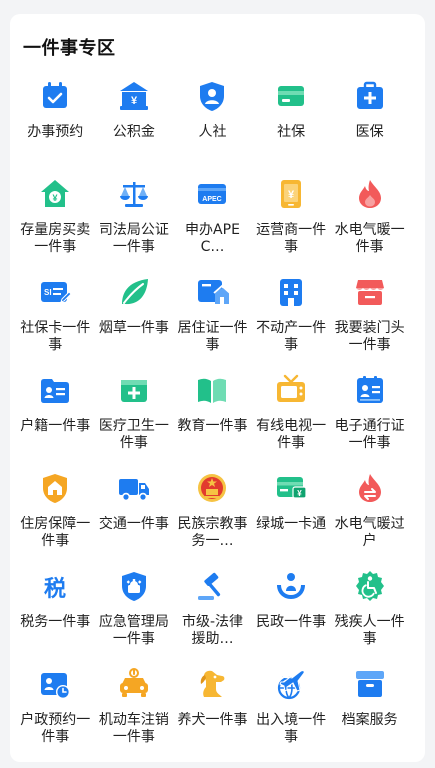 This screenshot has width=435, height=768. Describe the element at coordinates (370, 488) in the screenshot. I see `flame-transfer-icon` at that location.